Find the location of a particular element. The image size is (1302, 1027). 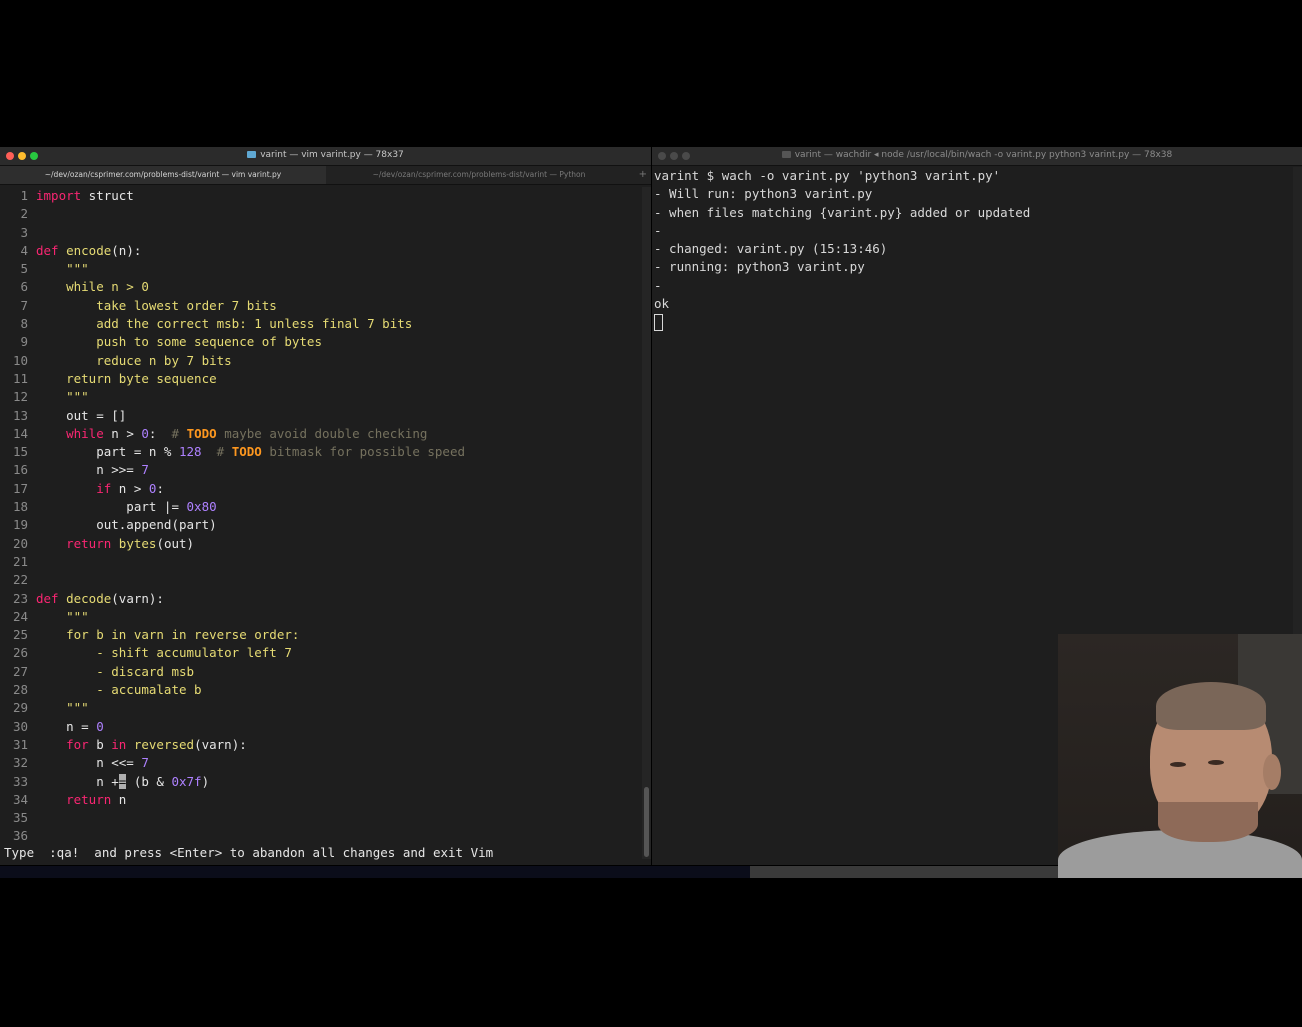

code-line: 27 - discard msb is located at coordinates (320, 672).